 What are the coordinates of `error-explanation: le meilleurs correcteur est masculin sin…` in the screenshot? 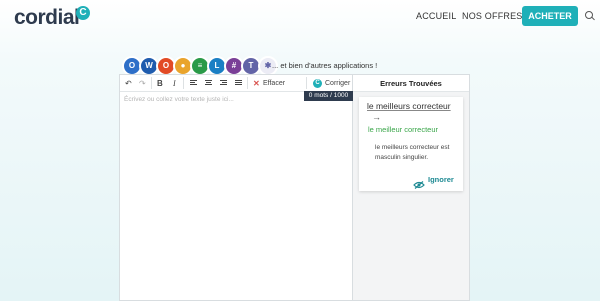 It's located at (412, 152).